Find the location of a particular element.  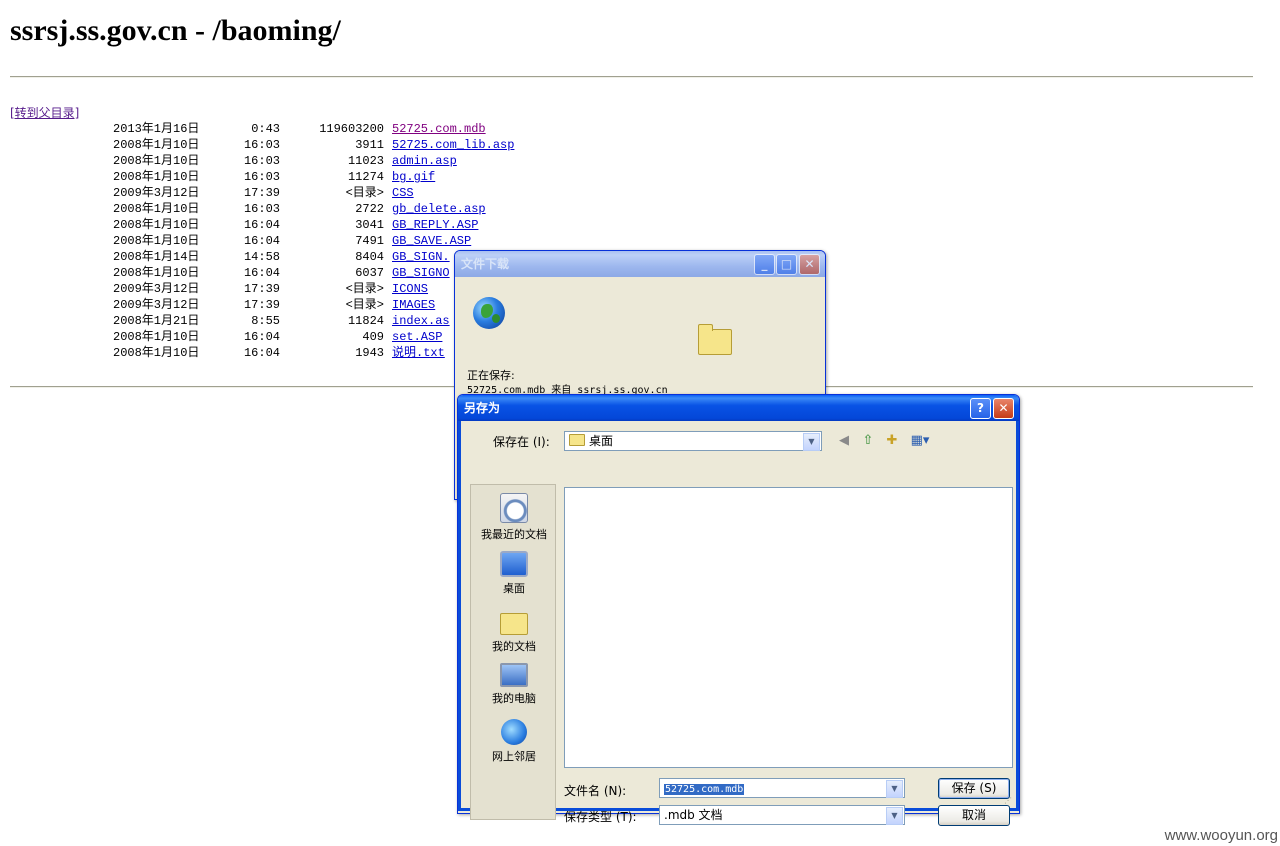

save-in-label: 保存在 (I): is located at coordinates (521, 442).